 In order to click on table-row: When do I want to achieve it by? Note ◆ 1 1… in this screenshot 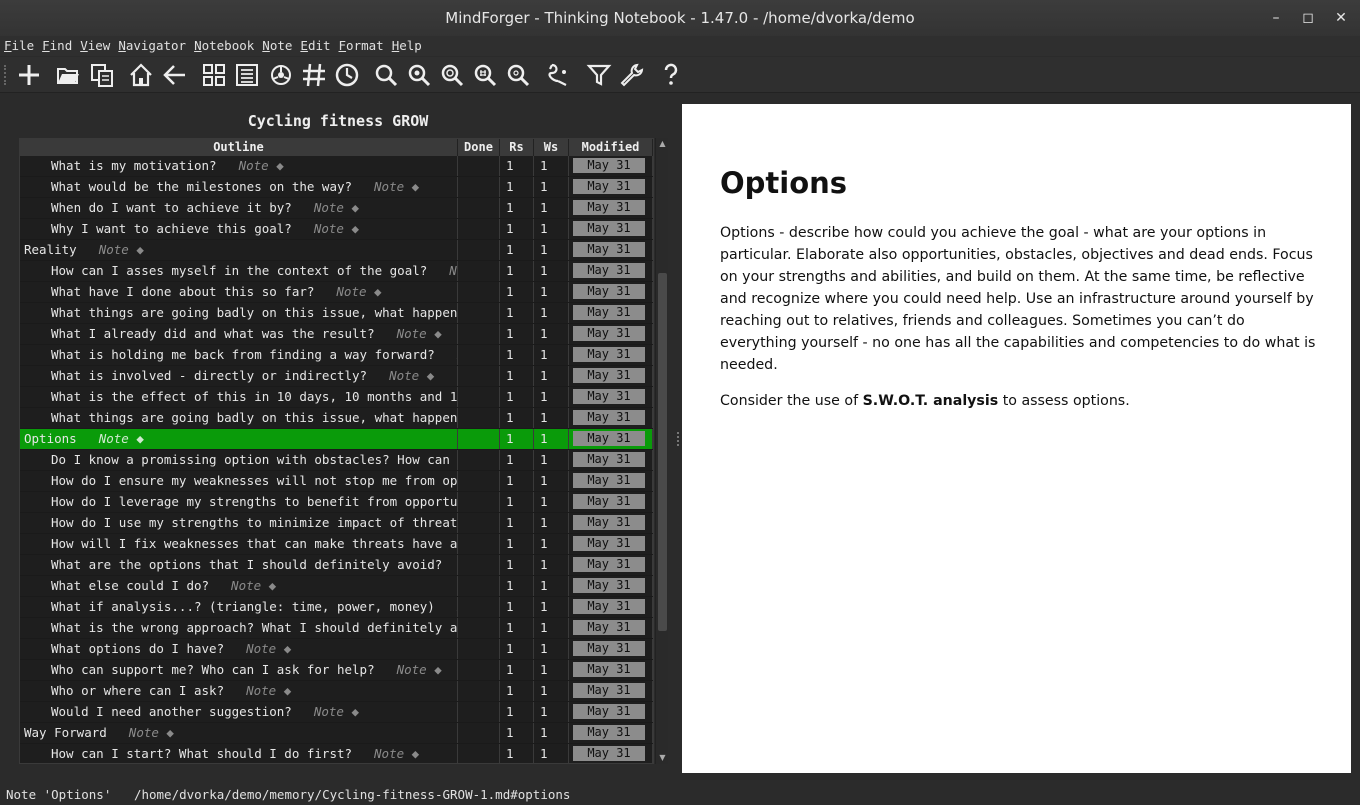, I will do `click(336, 208)`.